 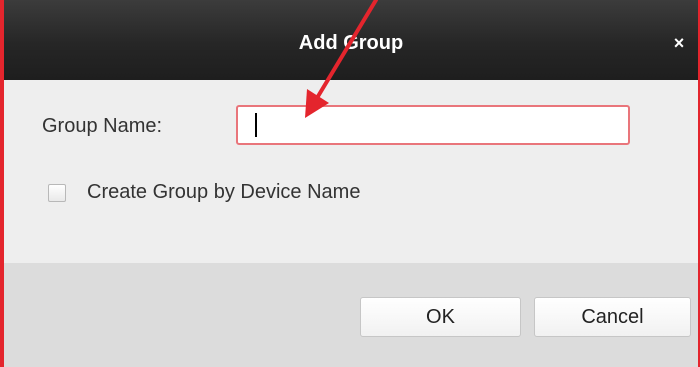 I want to click on ok-button: OK, so click(x=440, y=317).